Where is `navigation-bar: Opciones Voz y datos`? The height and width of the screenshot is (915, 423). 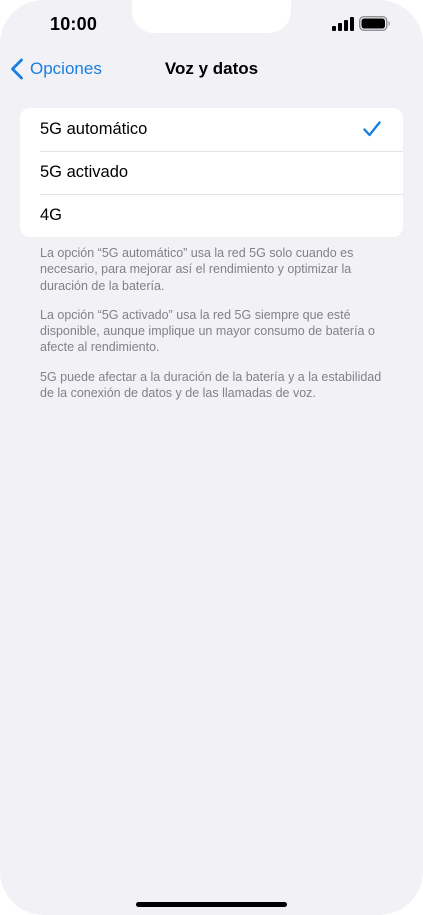 navigation-bar: Opciones Voz y datos is located at coordinates (211, 70).